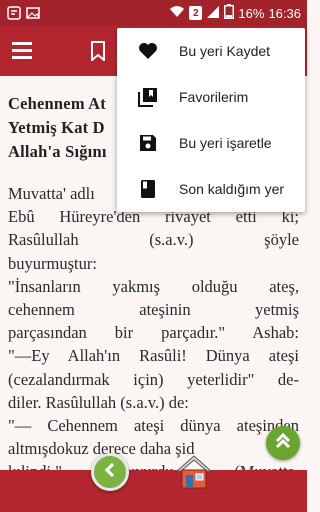  I want to click on battery-icon, so click(229, 13).